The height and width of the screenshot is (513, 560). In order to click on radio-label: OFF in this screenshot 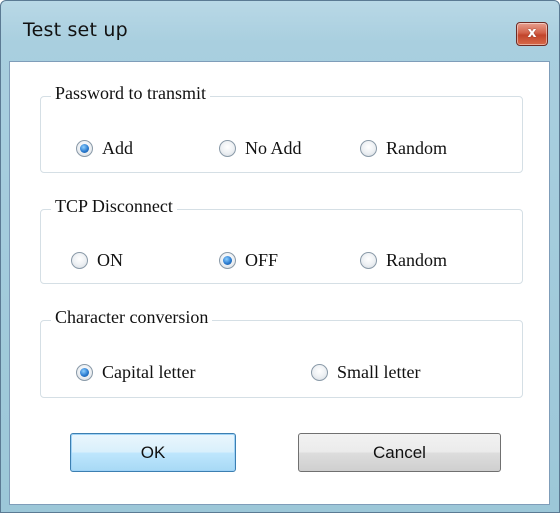, I will do `click(262, 260)`.